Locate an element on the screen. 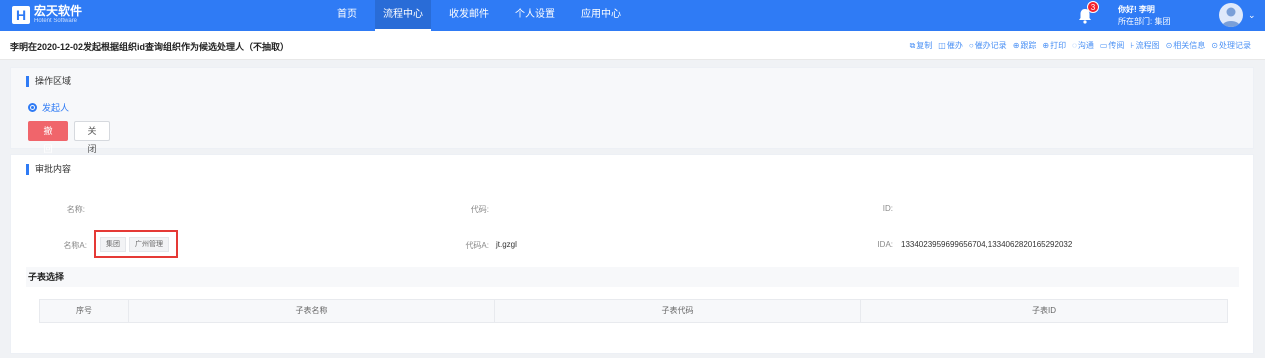  print-label: 打印 is located at coordinates (1058, 45).